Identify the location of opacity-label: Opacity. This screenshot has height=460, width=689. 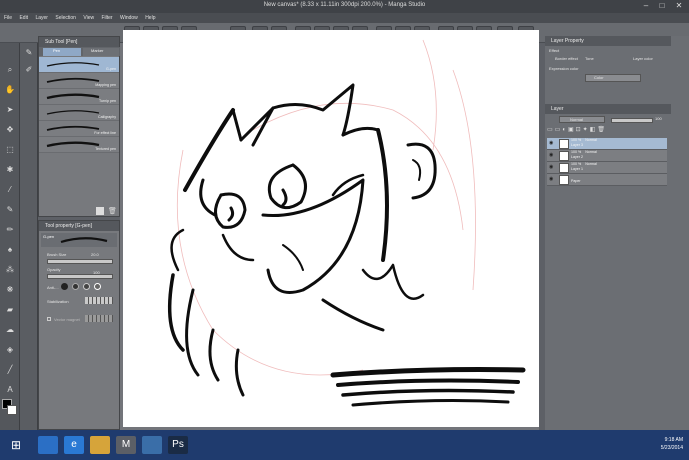
(54, 269).